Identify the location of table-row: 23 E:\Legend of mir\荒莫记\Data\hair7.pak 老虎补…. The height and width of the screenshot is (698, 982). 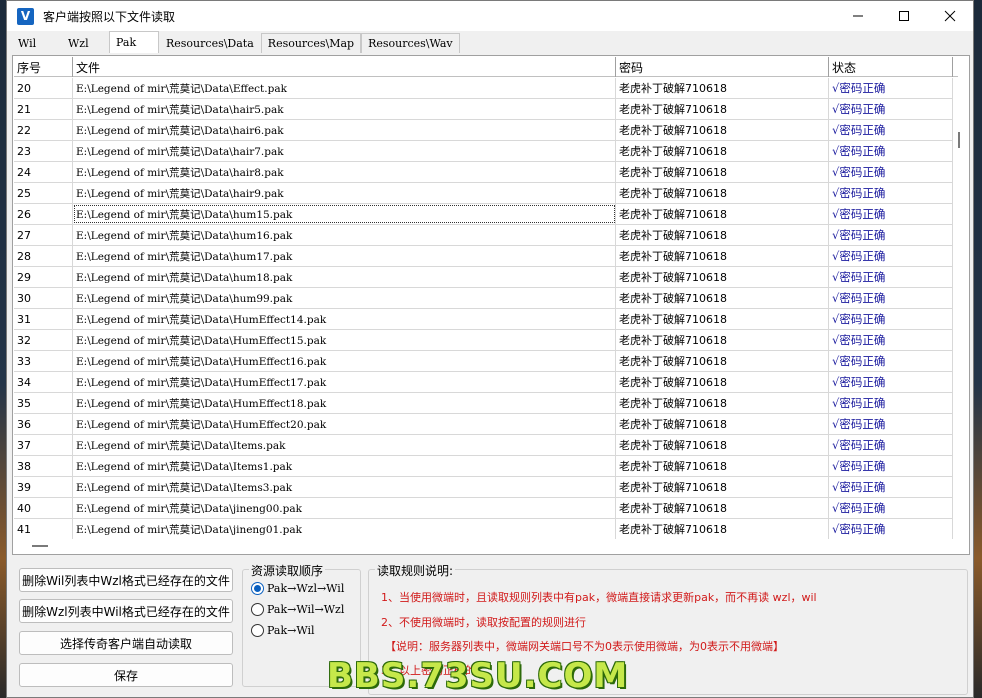
(486, 151).